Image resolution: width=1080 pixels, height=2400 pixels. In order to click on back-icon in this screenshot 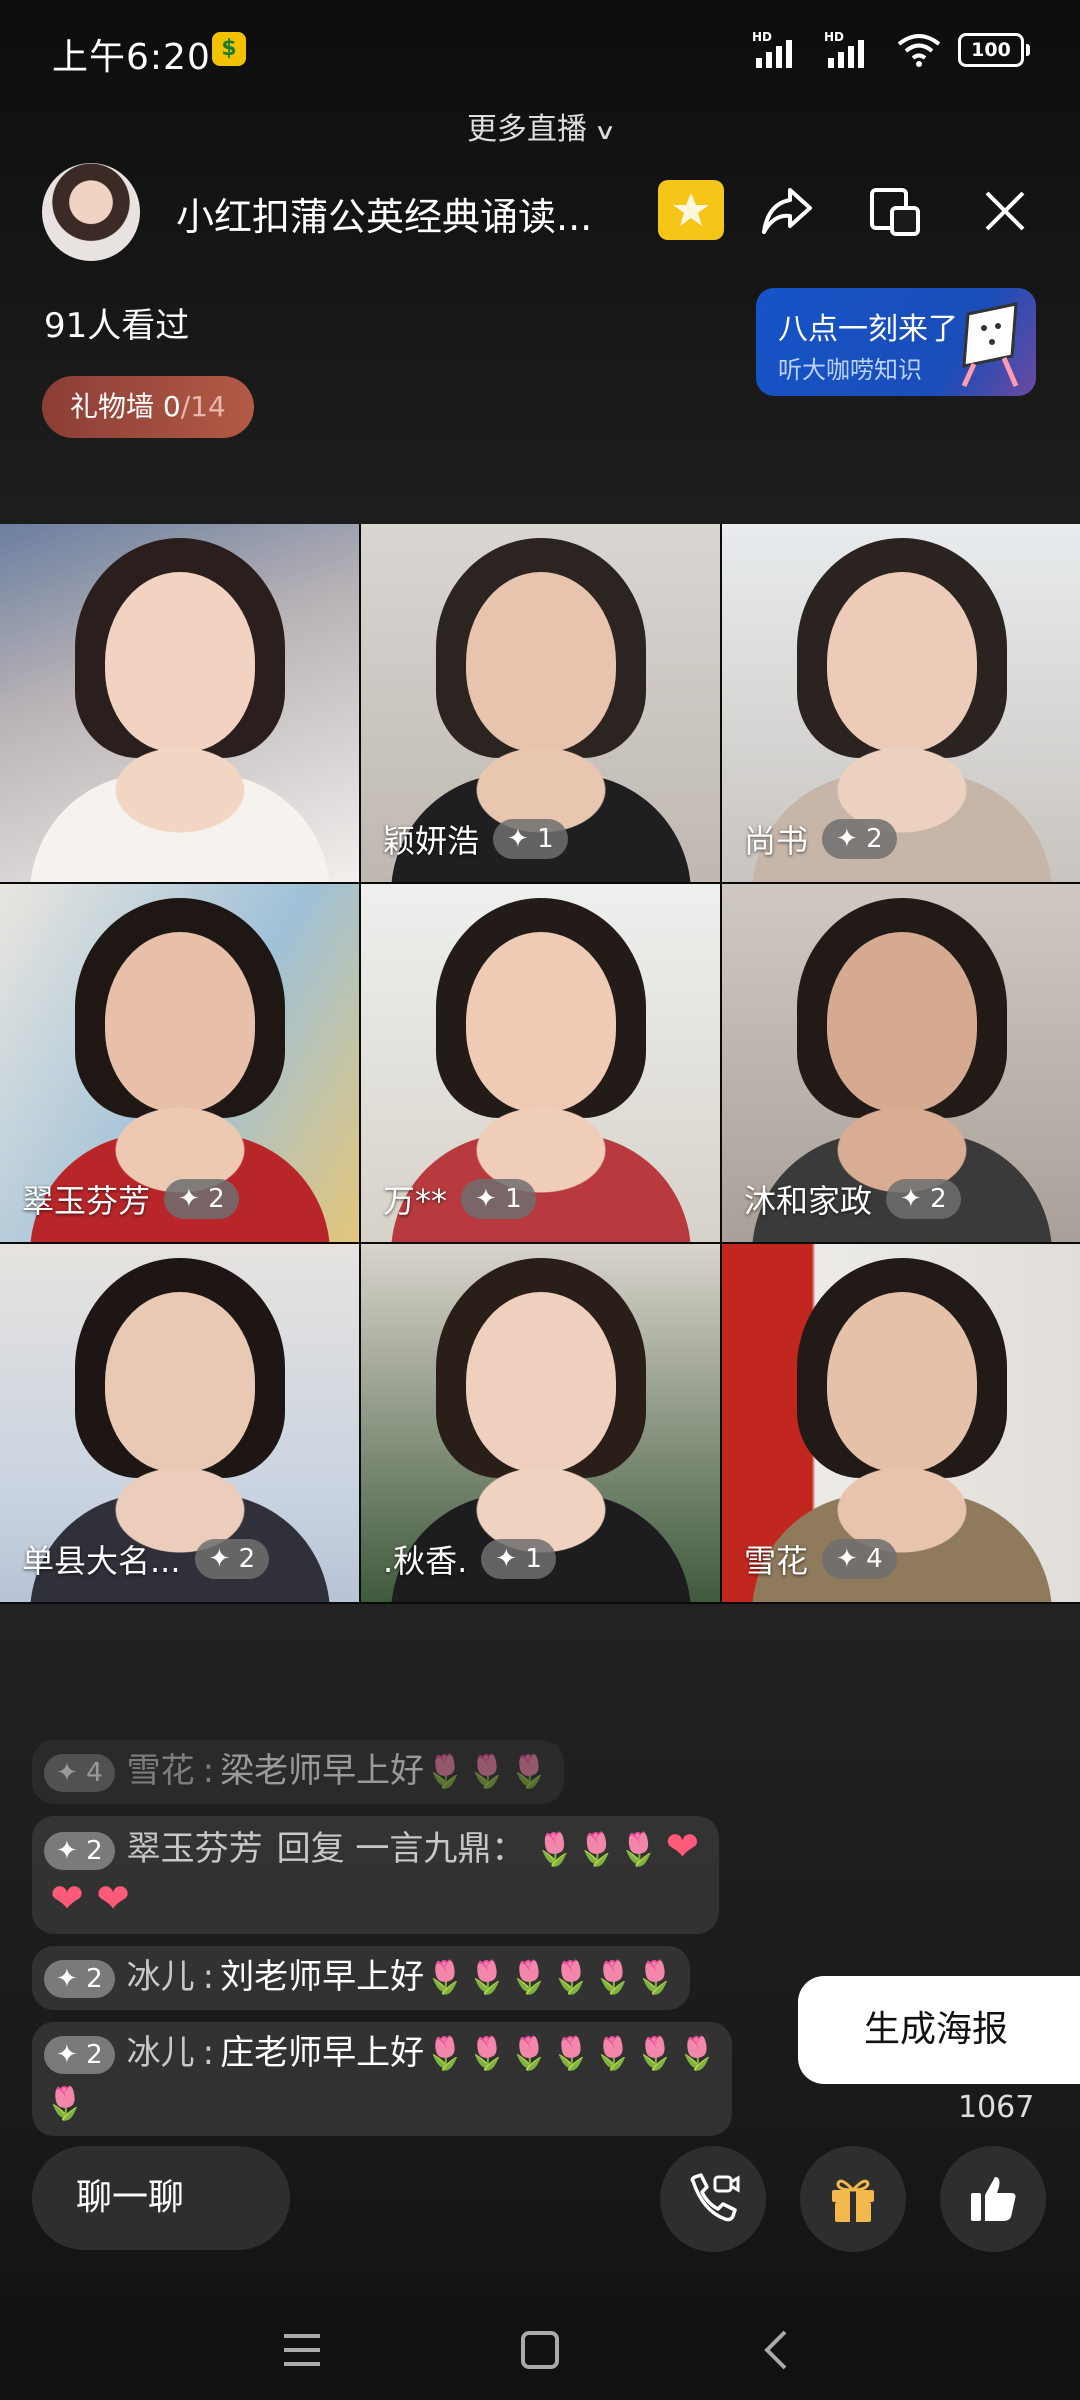, I will do `click(775, 2350)`.